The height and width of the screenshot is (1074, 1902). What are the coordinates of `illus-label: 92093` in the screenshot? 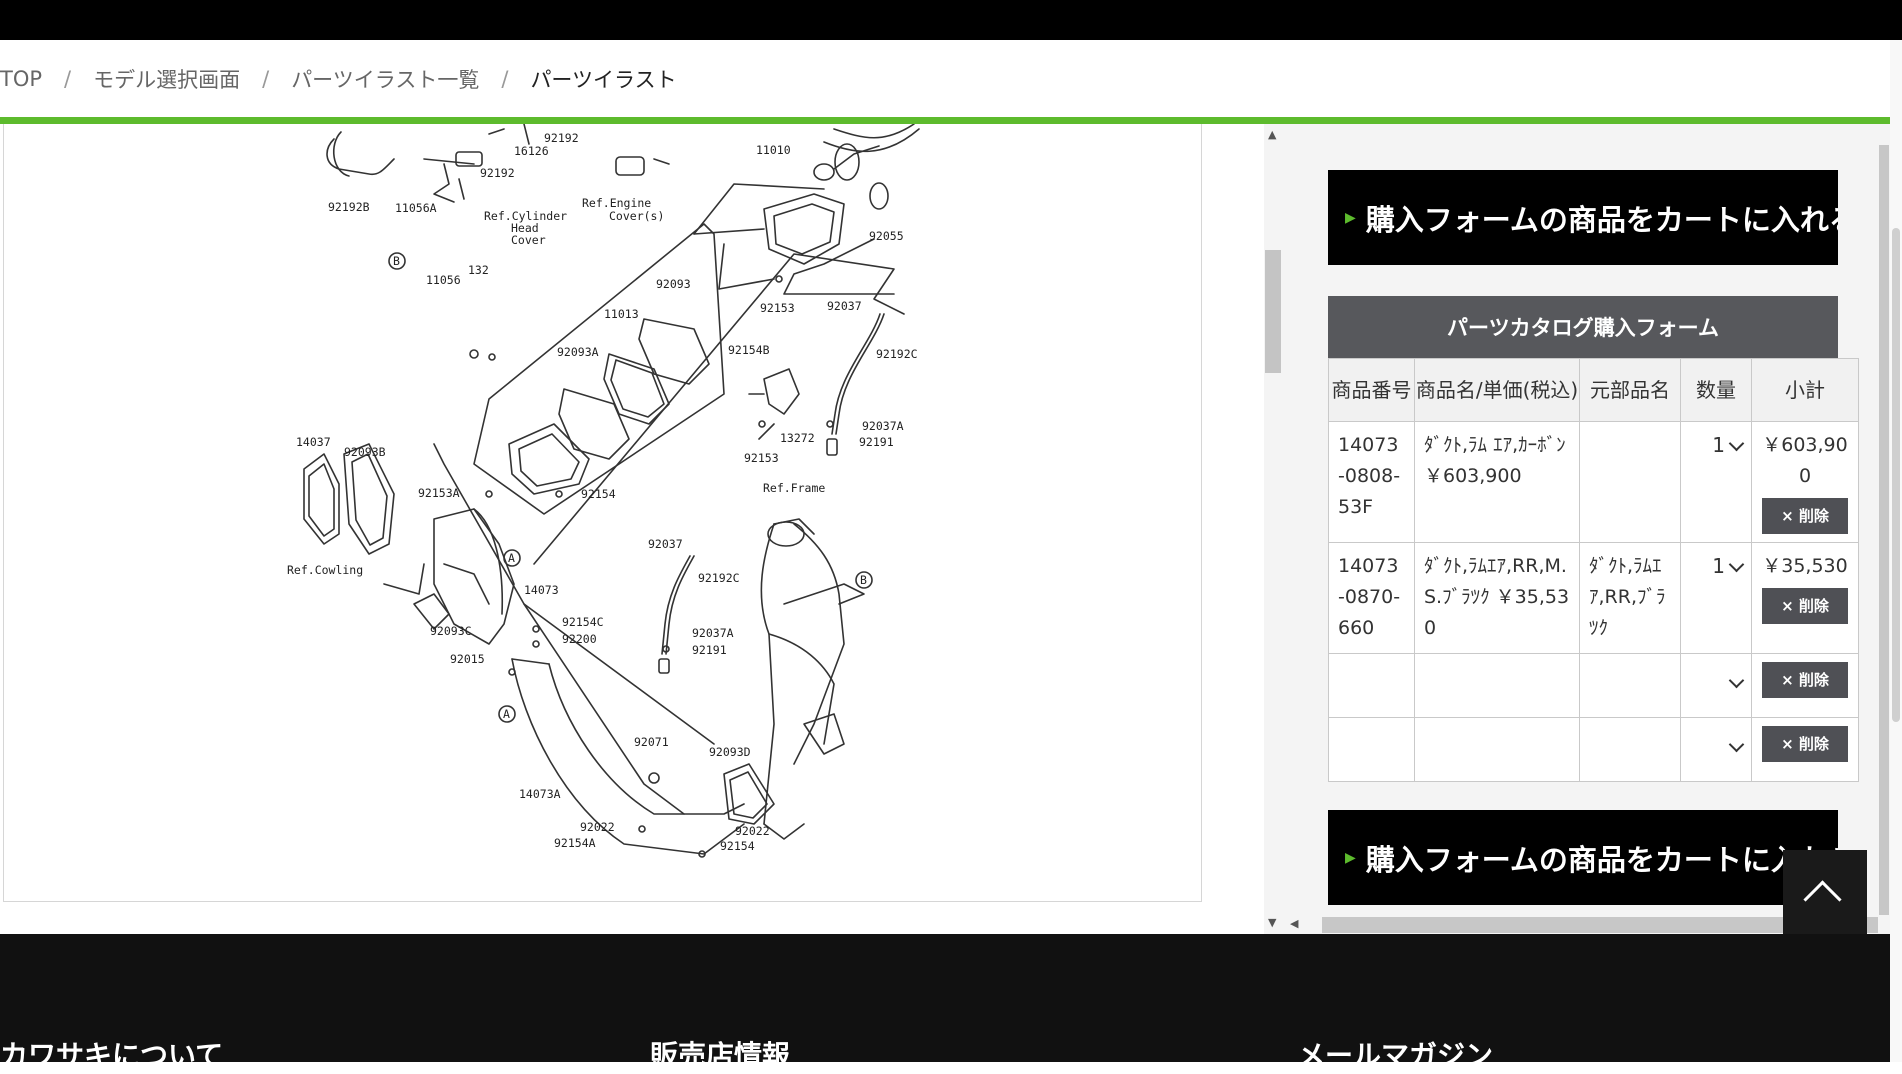 It's located at (673, 284).